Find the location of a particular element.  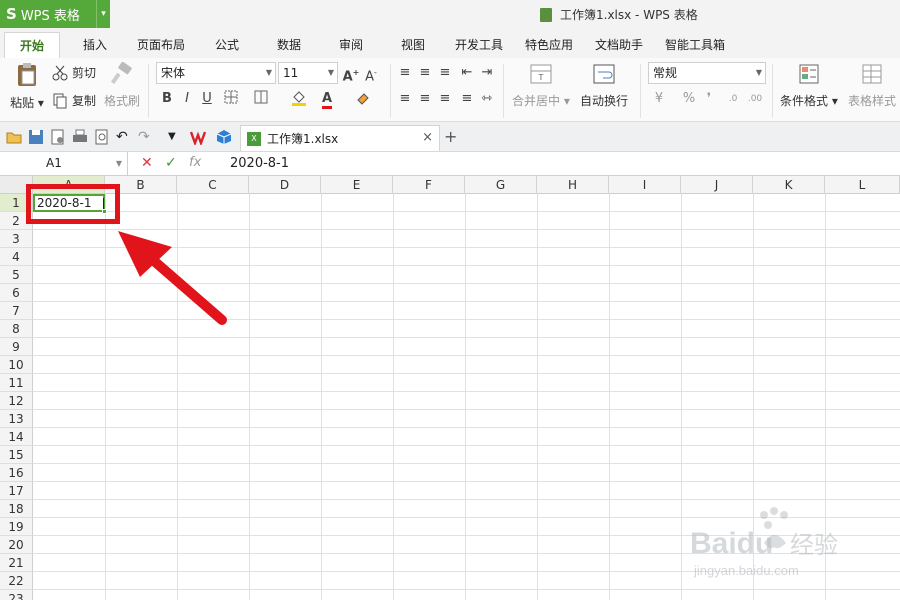

save-icon is located at coordinates (36, 137).